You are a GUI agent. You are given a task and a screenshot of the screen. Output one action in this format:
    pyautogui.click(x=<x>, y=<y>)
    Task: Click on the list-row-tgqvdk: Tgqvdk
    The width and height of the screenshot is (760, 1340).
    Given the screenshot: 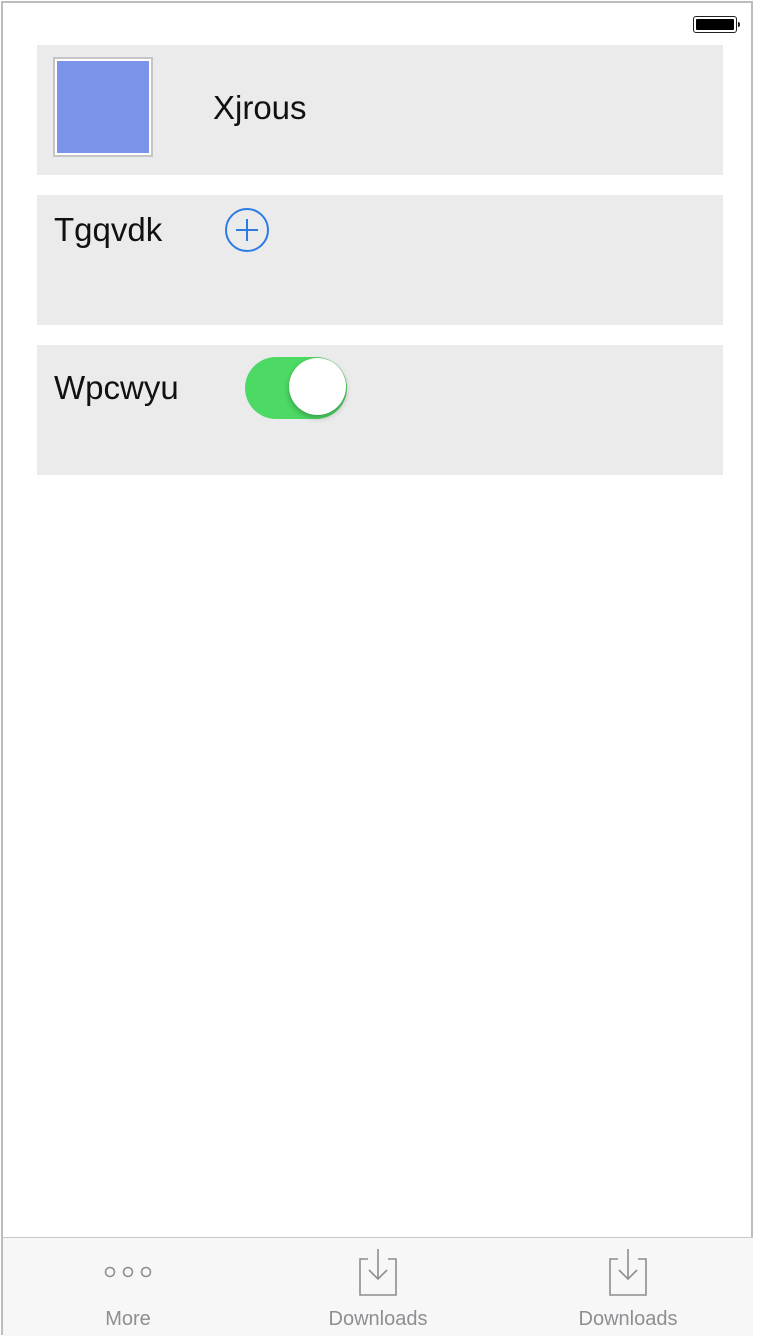 What is the action you would take?
    pyautogui.click(x=380, y=260)
    